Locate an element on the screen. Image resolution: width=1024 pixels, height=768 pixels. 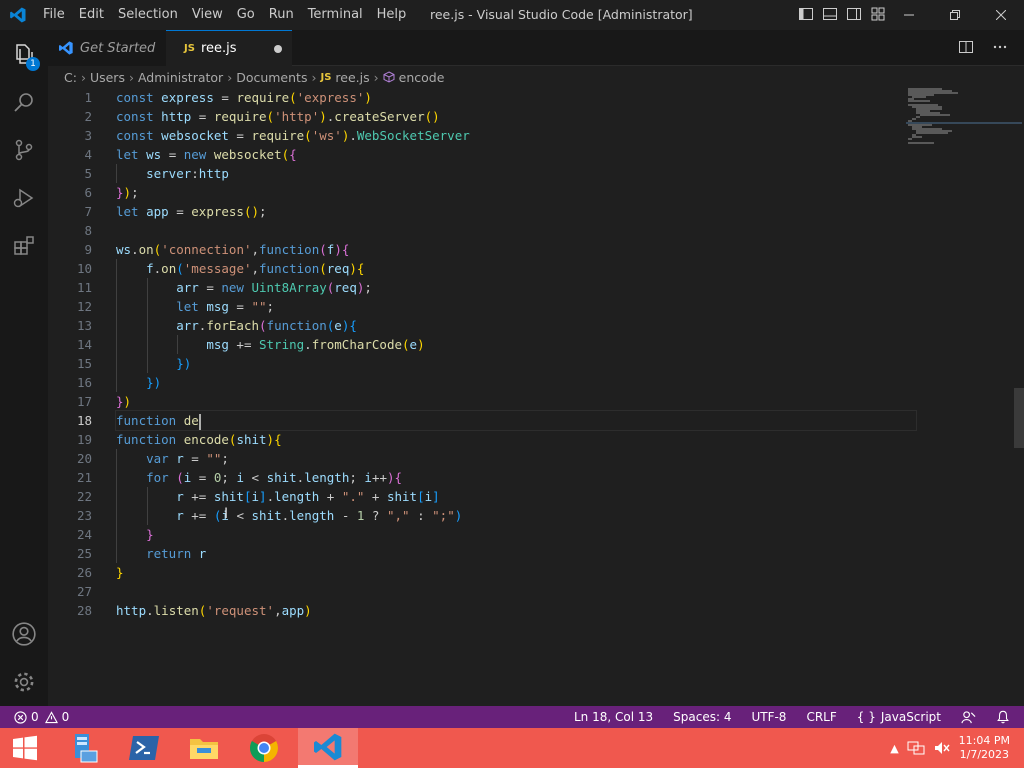
vscode-taskbar-icon is located at coordinates (328, 748).